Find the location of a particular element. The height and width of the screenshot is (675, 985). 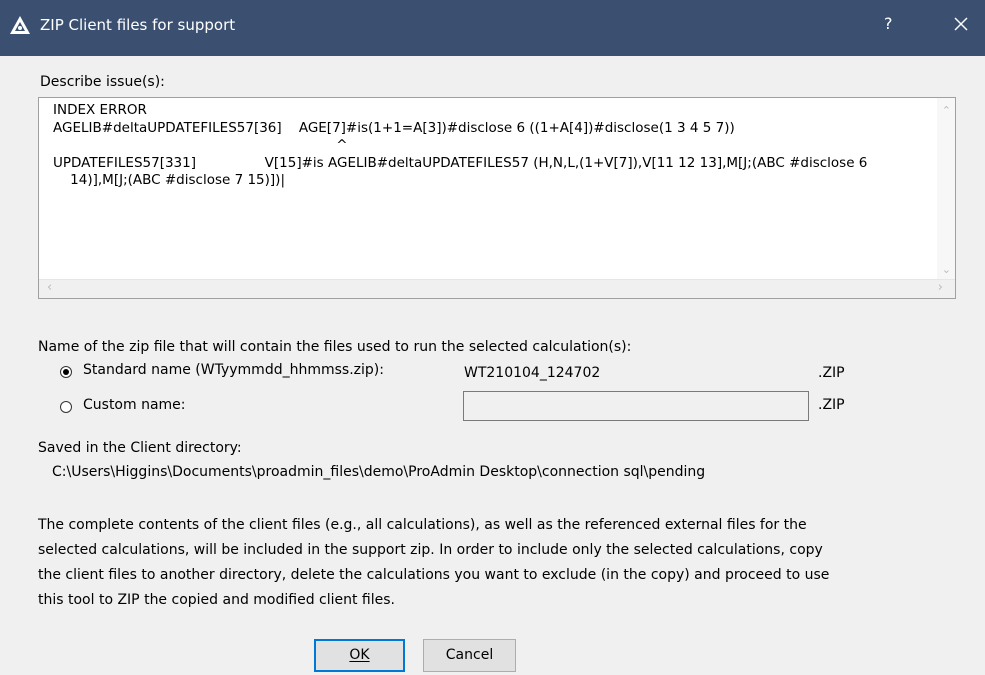

scroll-up-icon: ⌃ is located at coordinates (946, 110).